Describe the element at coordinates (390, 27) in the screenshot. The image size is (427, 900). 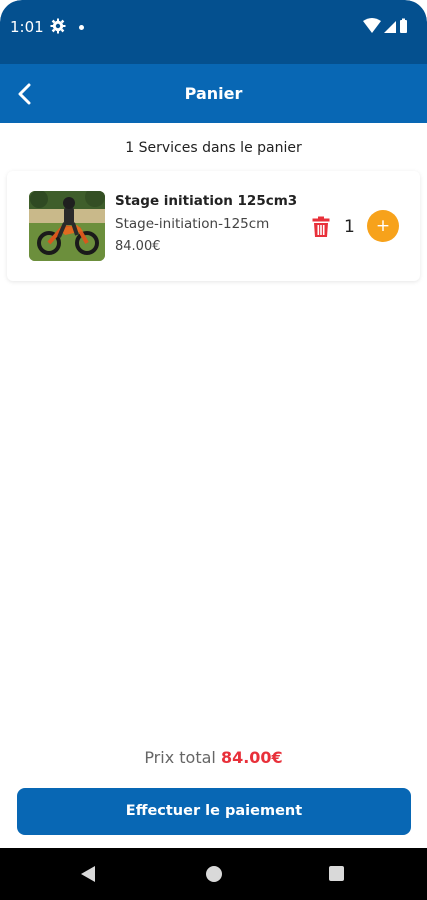
I see `cell-signal-icon` at that location.